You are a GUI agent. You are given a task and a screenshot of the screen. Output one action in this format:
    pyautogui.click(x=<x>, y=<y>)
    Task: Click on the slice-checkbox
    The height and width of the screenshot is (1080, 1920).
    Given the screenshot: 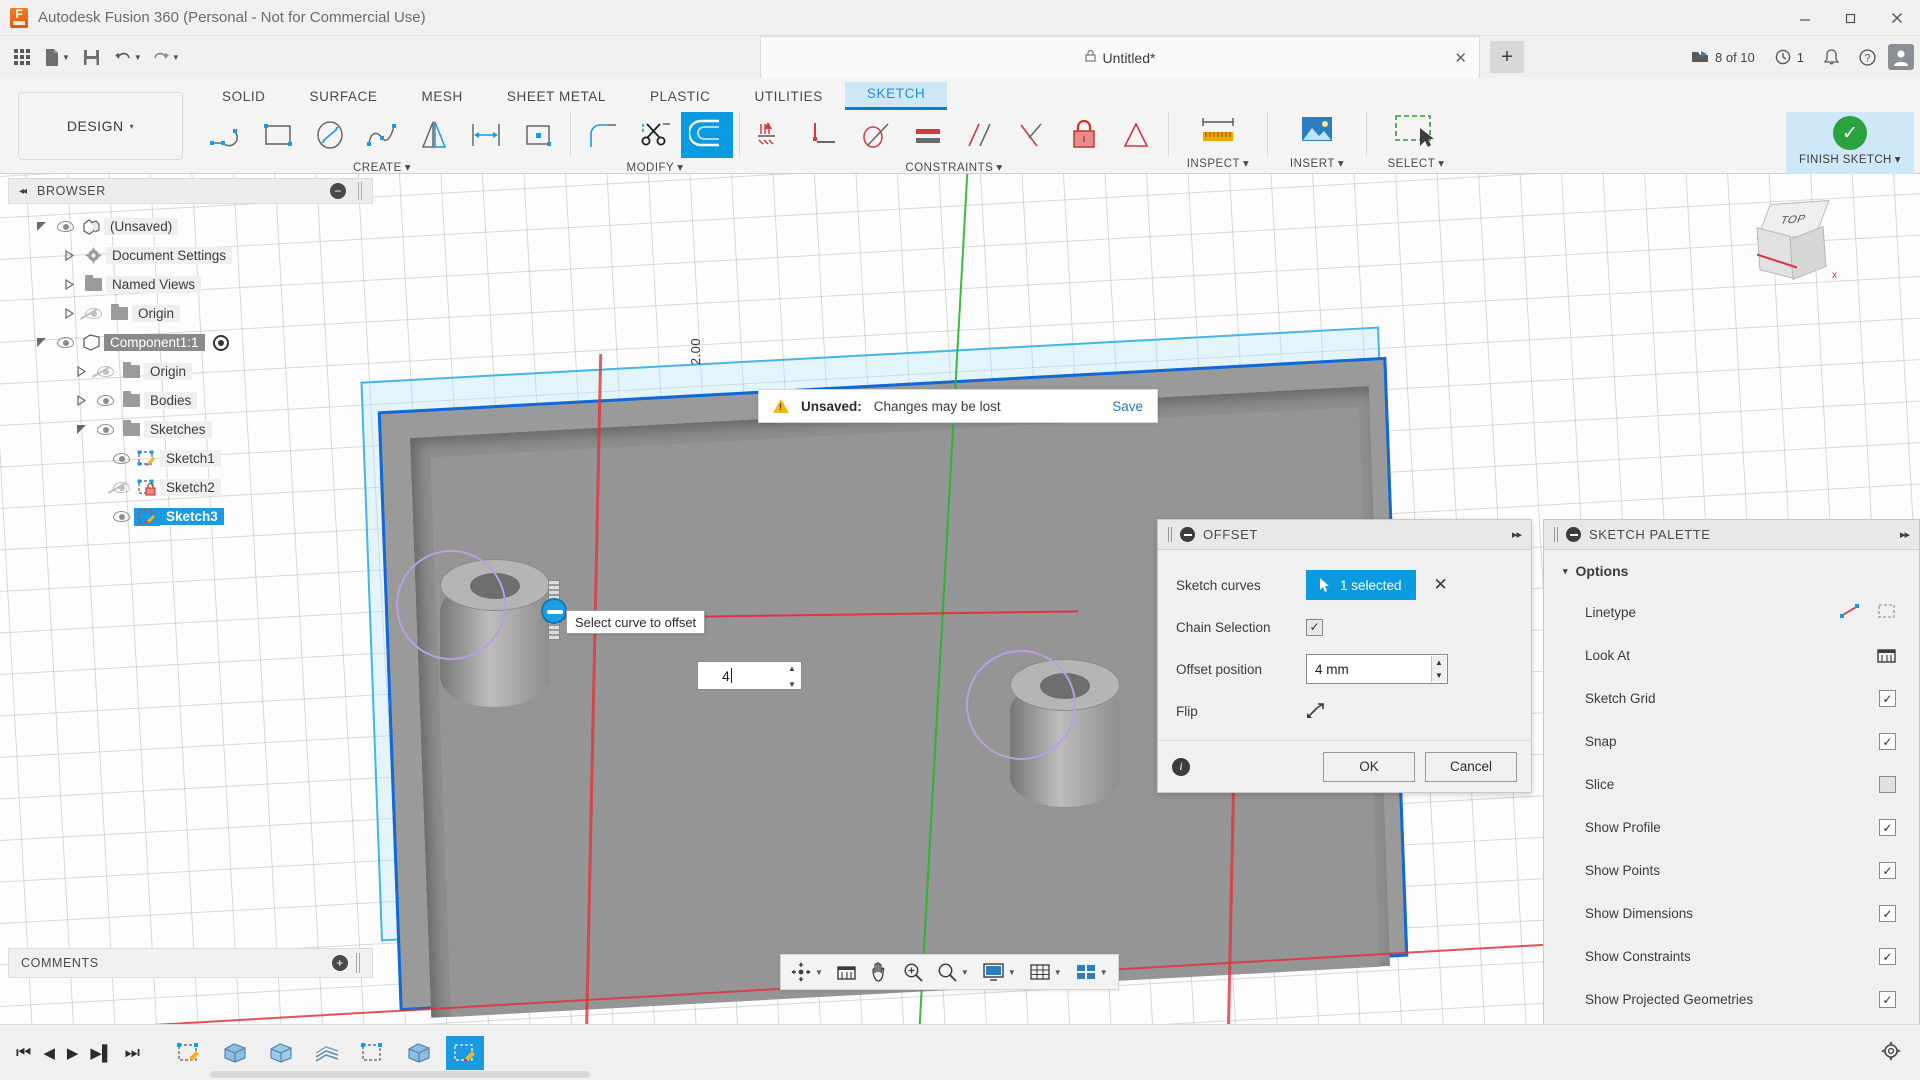 What is the action you would take?
    pyautogui.click(x=1887, y=784)
    